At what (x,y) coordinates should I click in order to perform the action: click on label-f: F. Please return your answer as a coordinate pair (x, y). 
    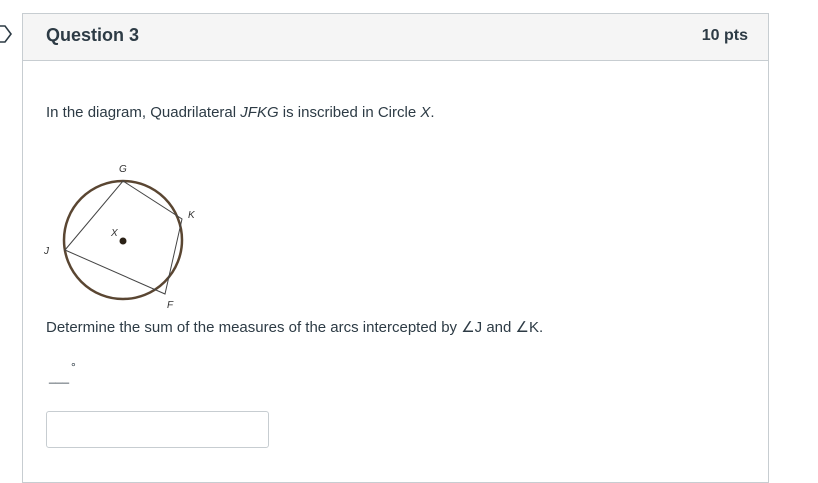
    Looking at the image, I should click on (170, 304).